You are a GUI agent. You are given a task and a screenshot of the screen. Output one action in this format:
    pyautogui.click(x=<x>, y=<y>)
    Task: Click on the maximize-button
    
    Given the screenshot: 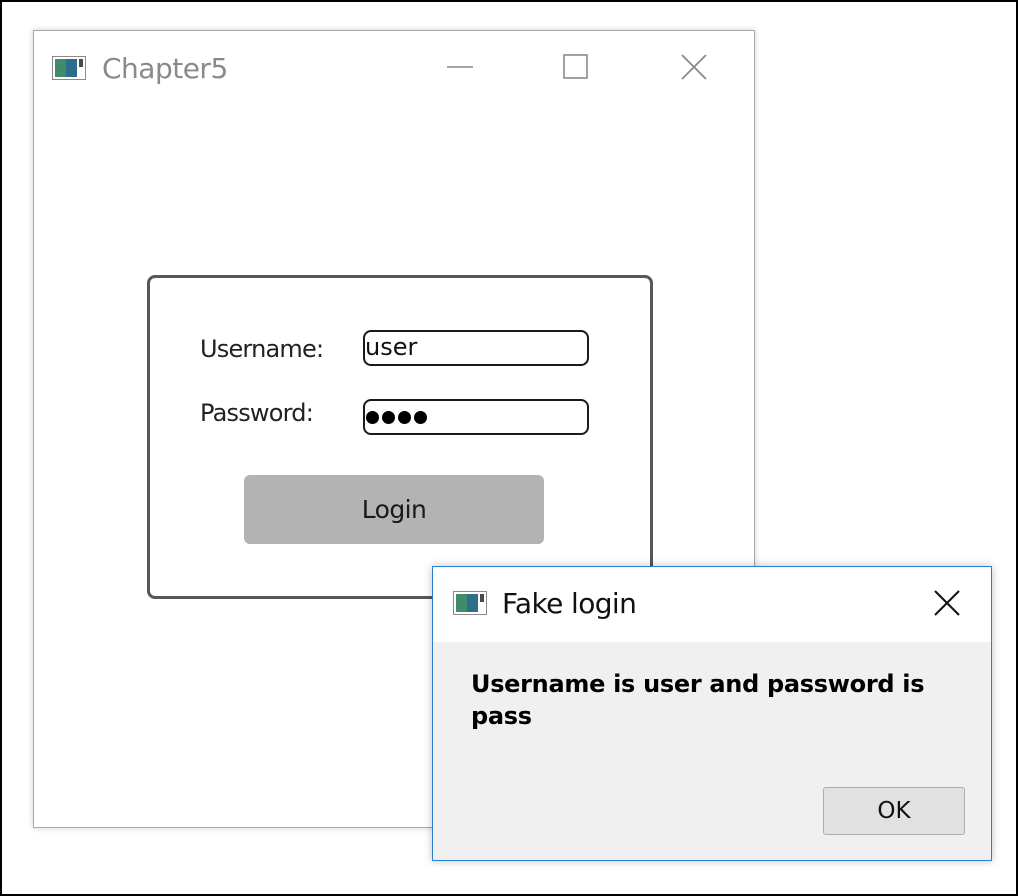 What is the action you would take?
    pyautogui.click(x=576, y=69)
    